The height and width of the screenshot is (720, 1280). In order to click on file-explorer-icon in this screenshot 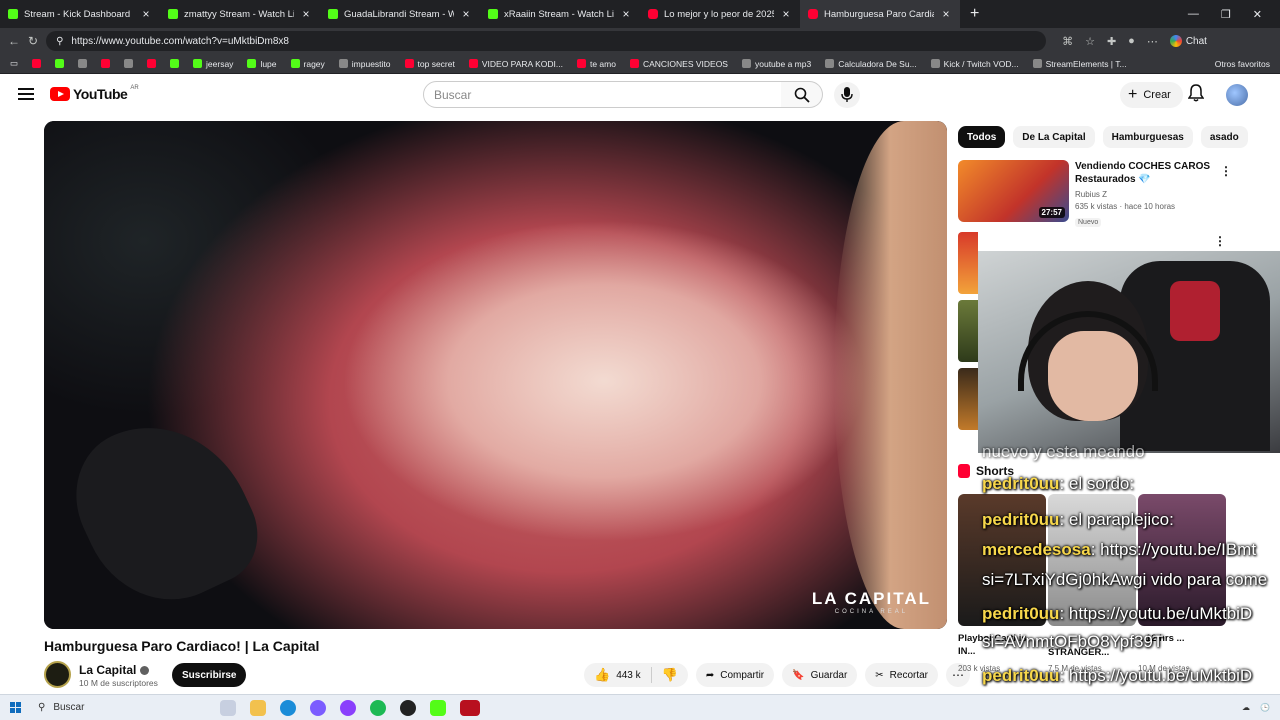, I will do `click(258, 707)`.